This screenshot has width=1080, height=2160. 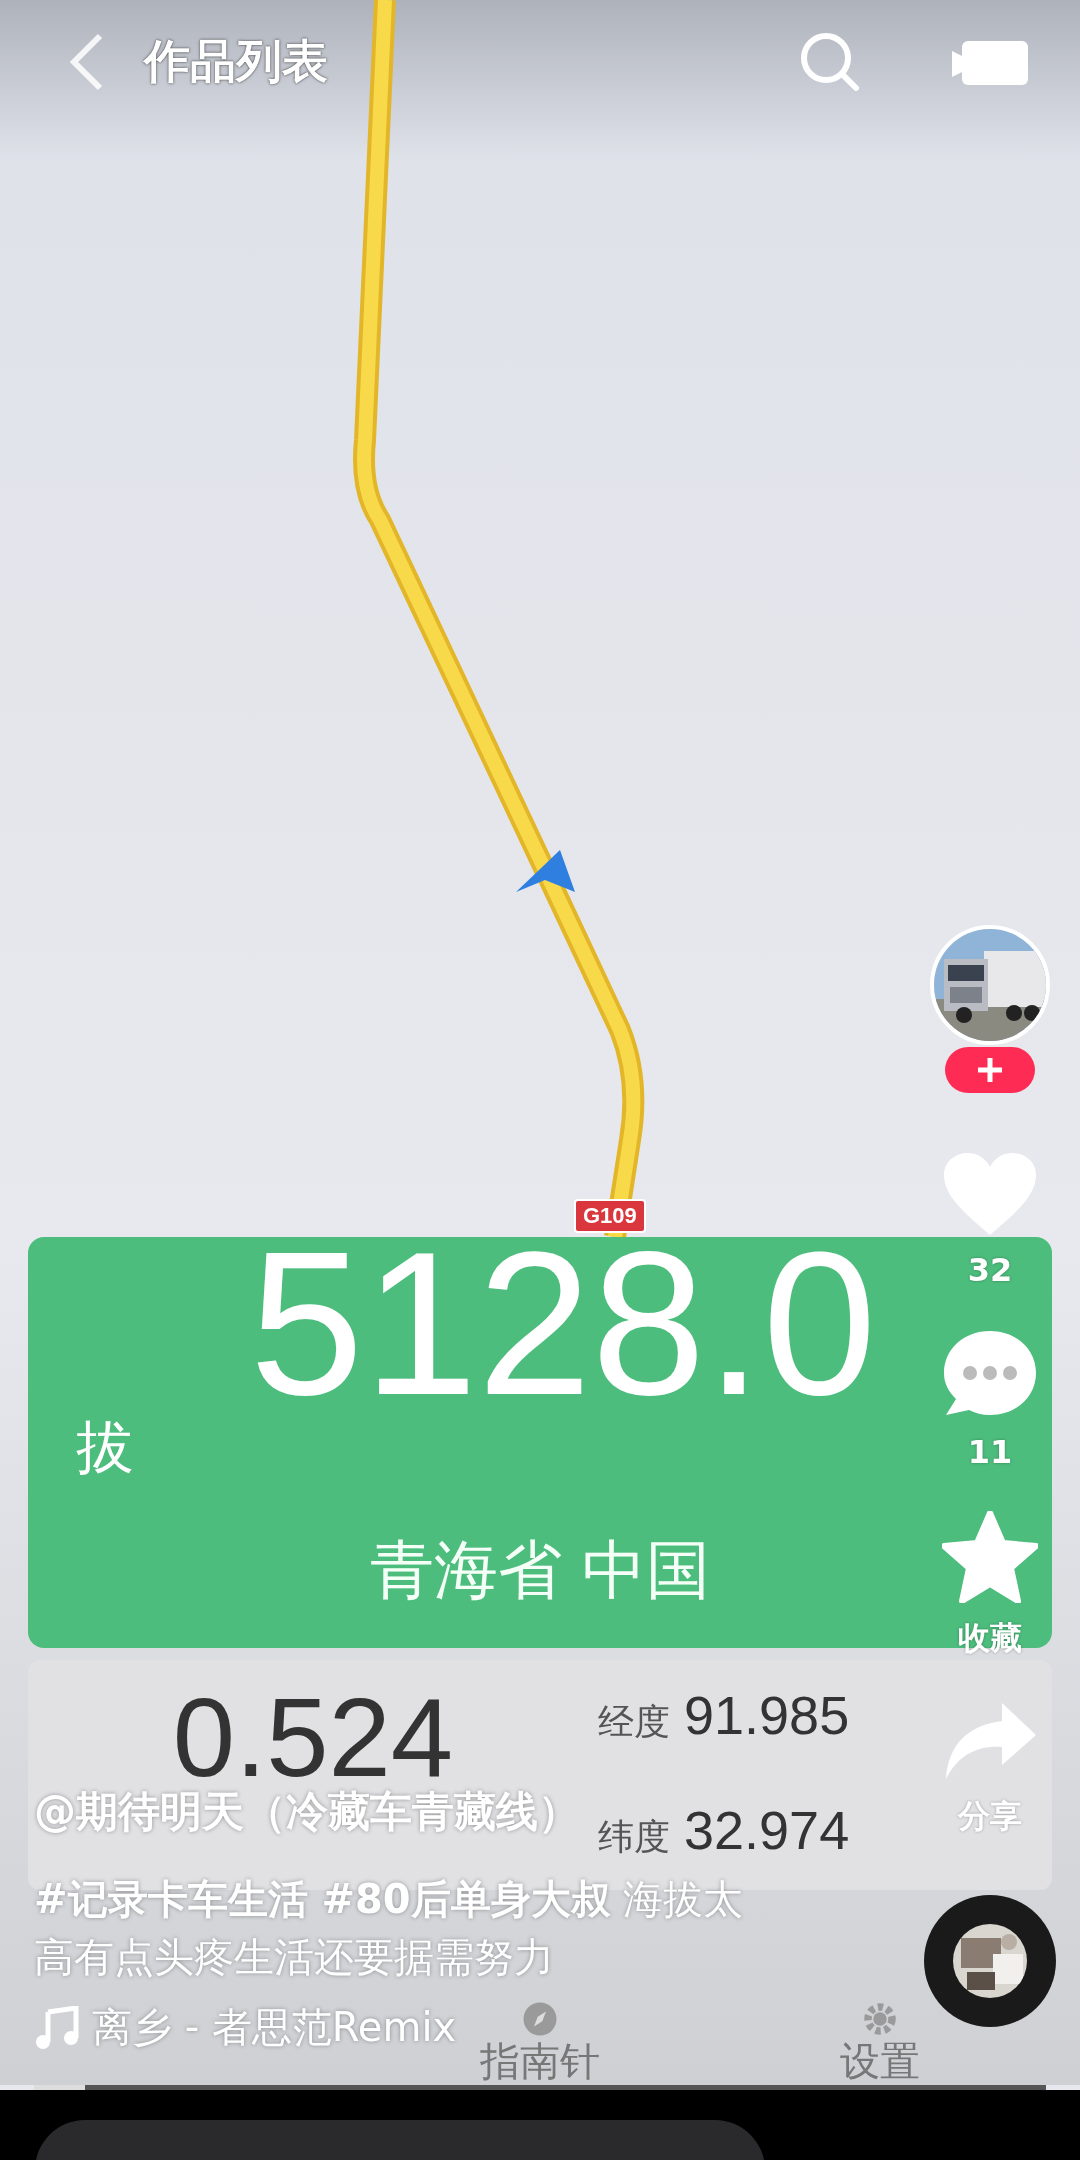 What do you see at coordinates (880, 2042) in the screenshot?
I see `nav-tab: 设置` at bounding box center [880, 2042].